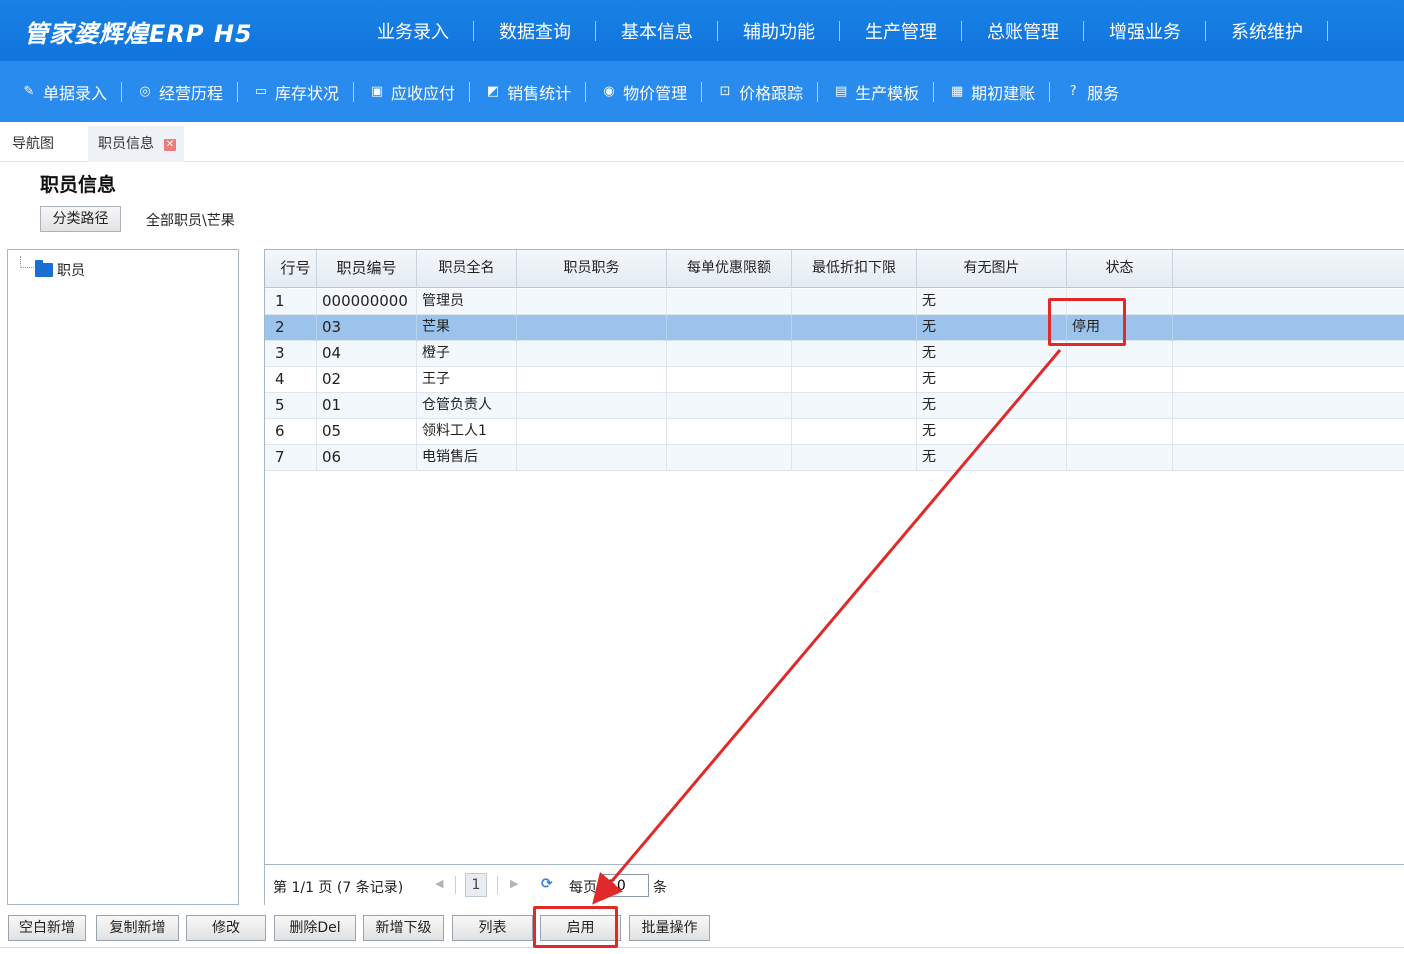 The image size is (1404, 954). Describe the element at coordinates (137, 928) in the screenshot. I see `copy-new-button: 复制新增` at that location.